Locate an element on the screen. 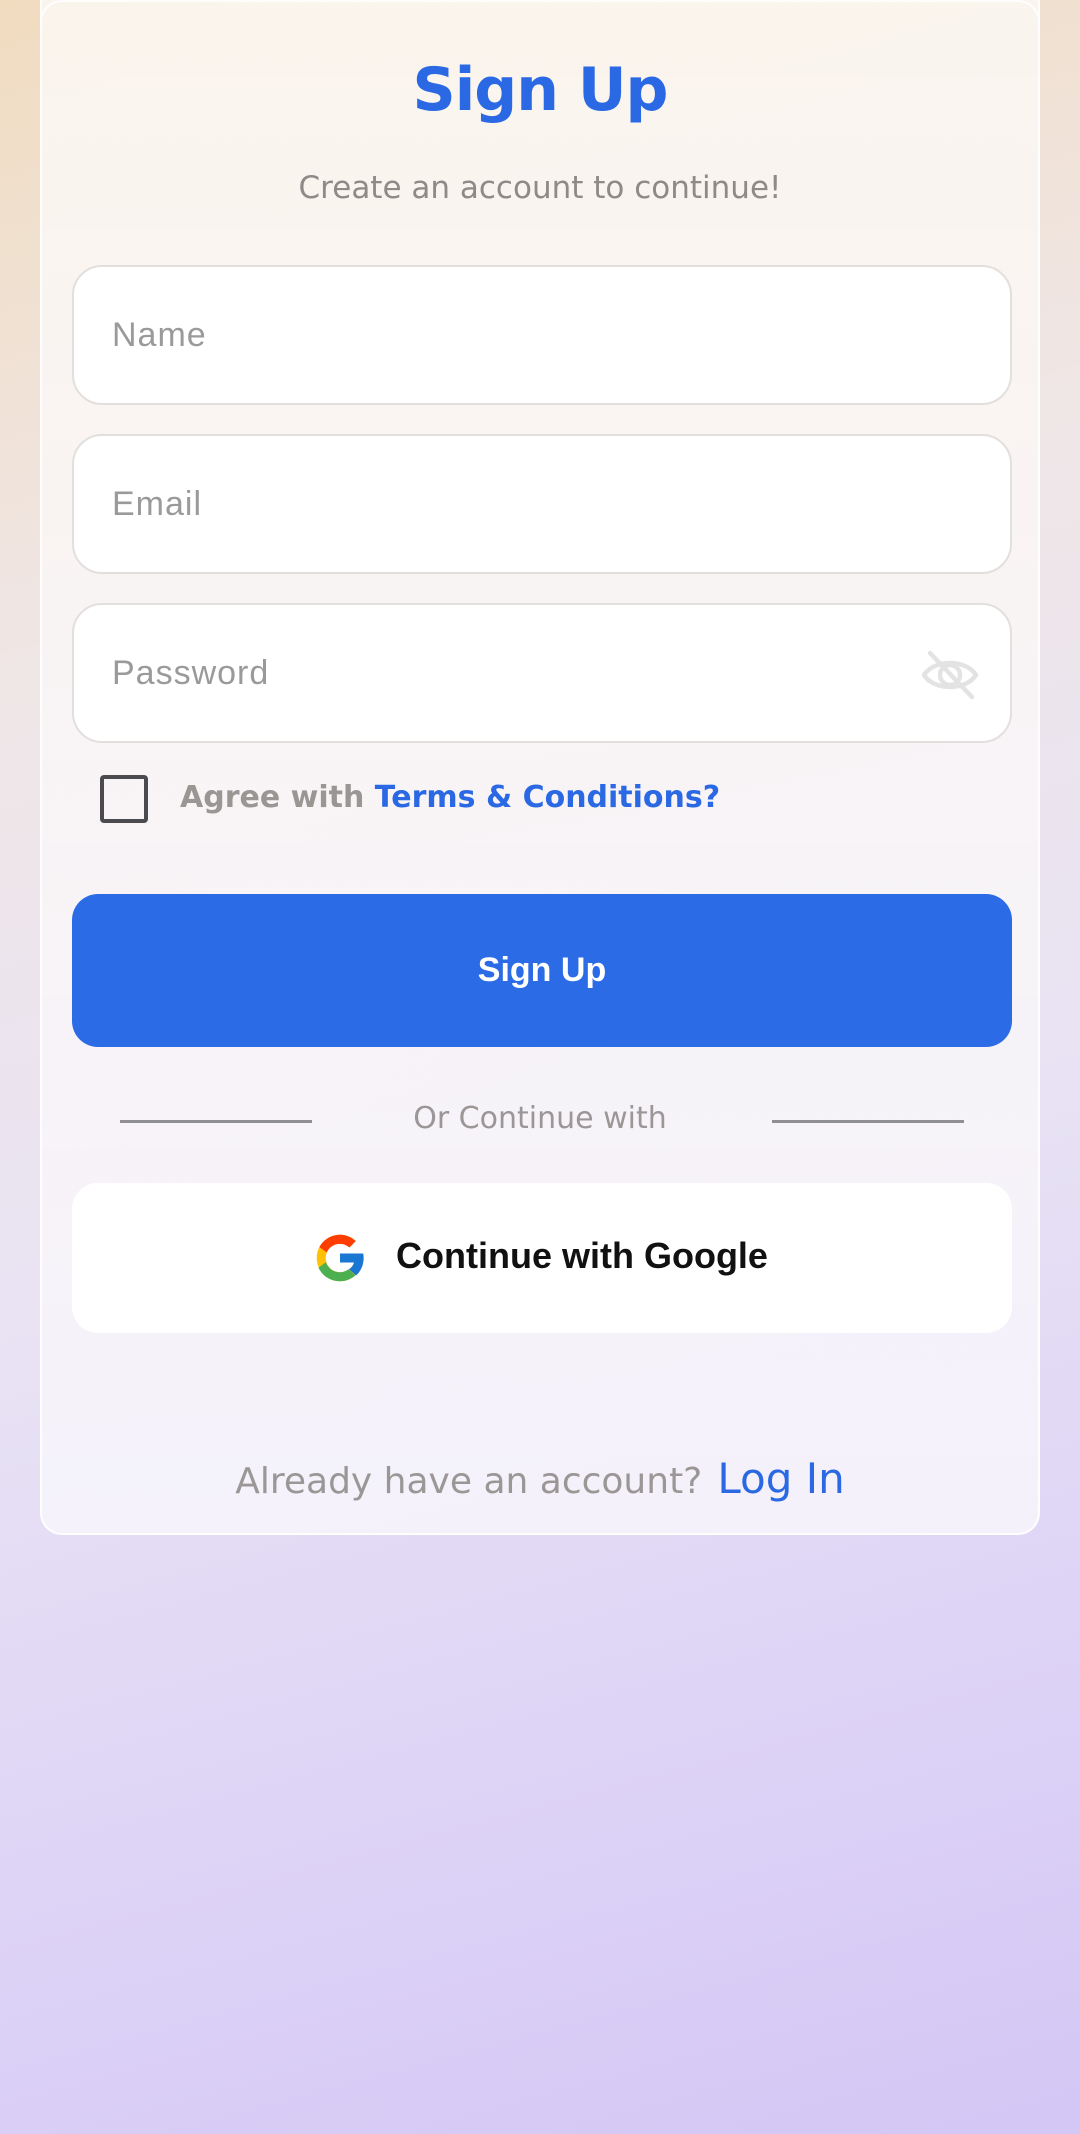  name-field is located at coordinates (542, 335).